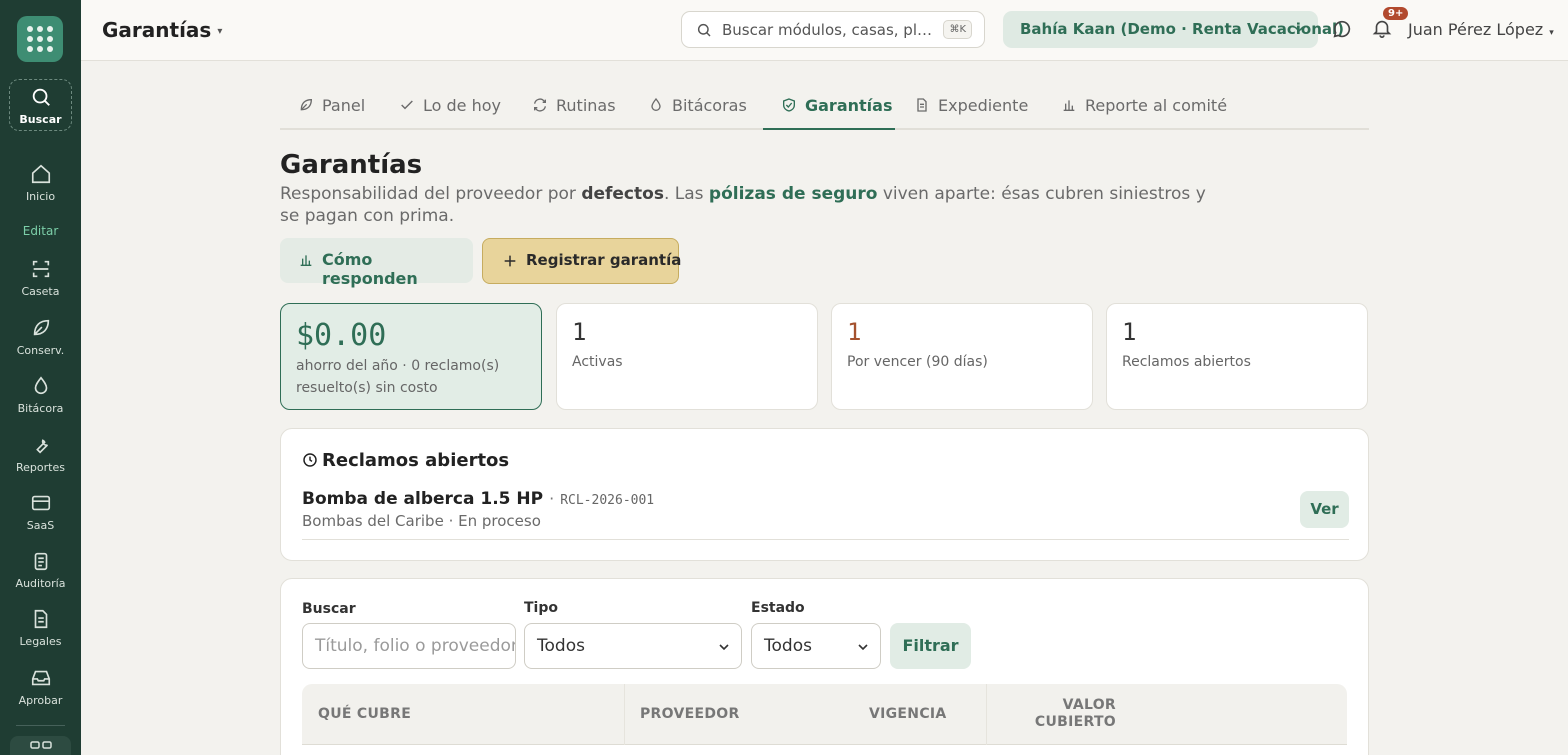 This screenshot has width=1568, height=755. What do you see at coordinates (1382, 28) in the screenshot?
I see `bell-icon` at bounding box center [1382, 28].